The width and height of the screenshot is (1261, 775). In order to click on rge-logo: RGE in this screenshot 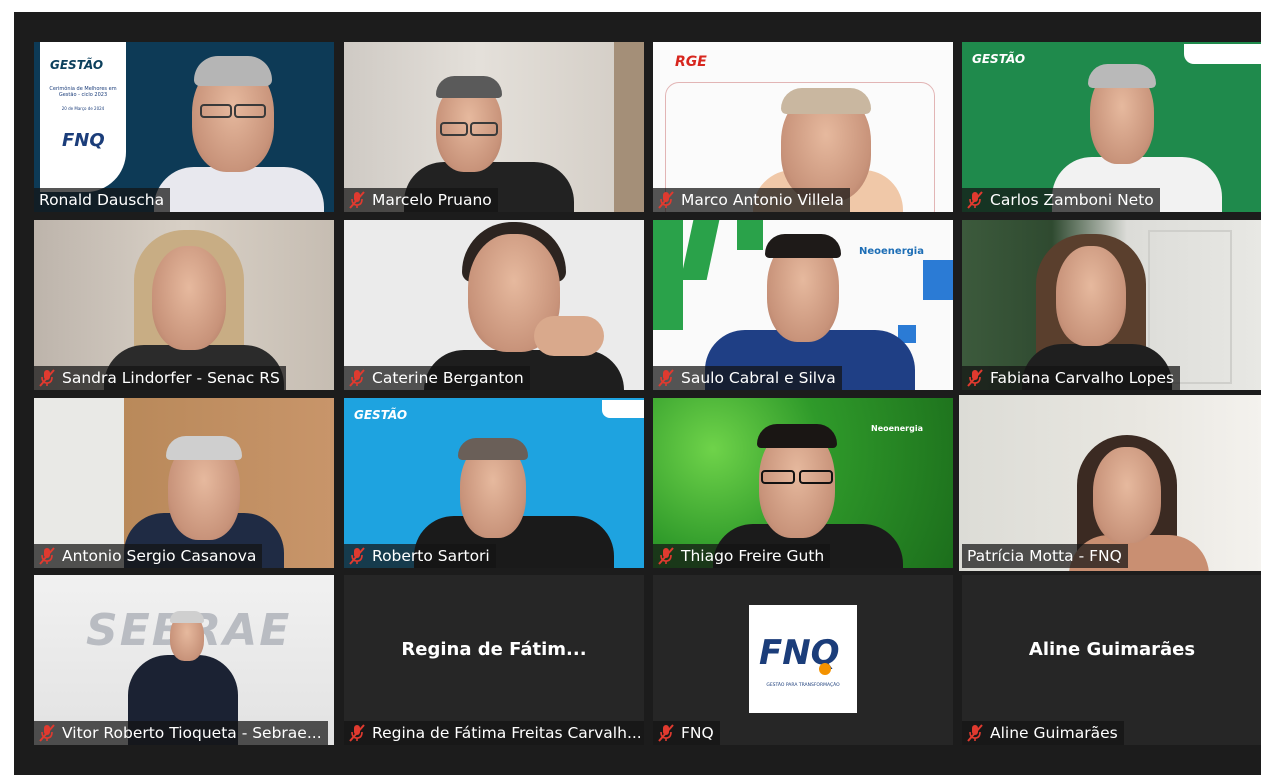, I will do `click(691, 62)`.